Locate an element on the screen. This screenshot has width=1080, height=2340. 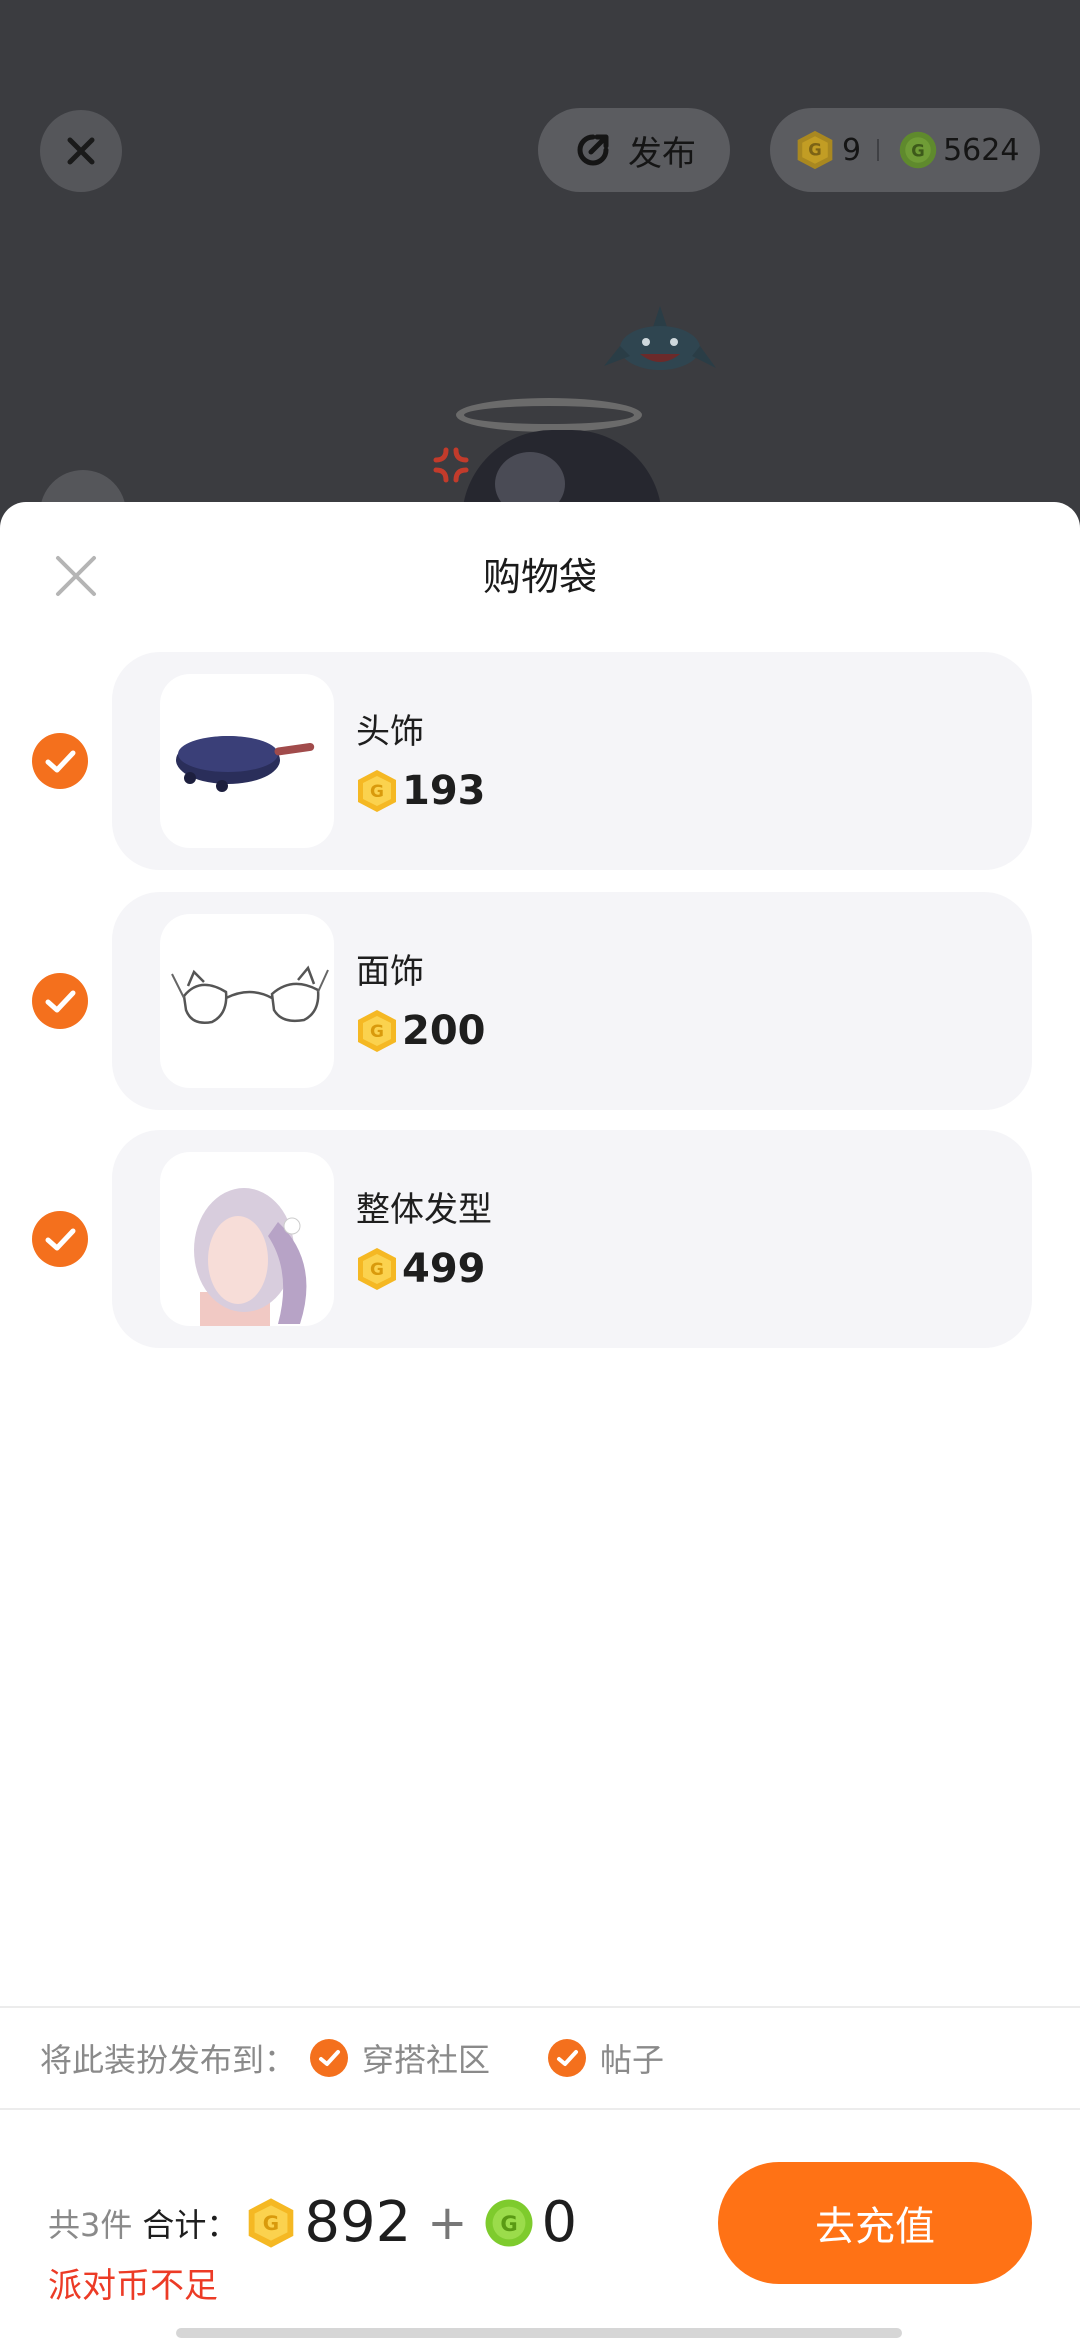
wallet-balance: G 9 G 5624 is located at coordinates (905, 150).